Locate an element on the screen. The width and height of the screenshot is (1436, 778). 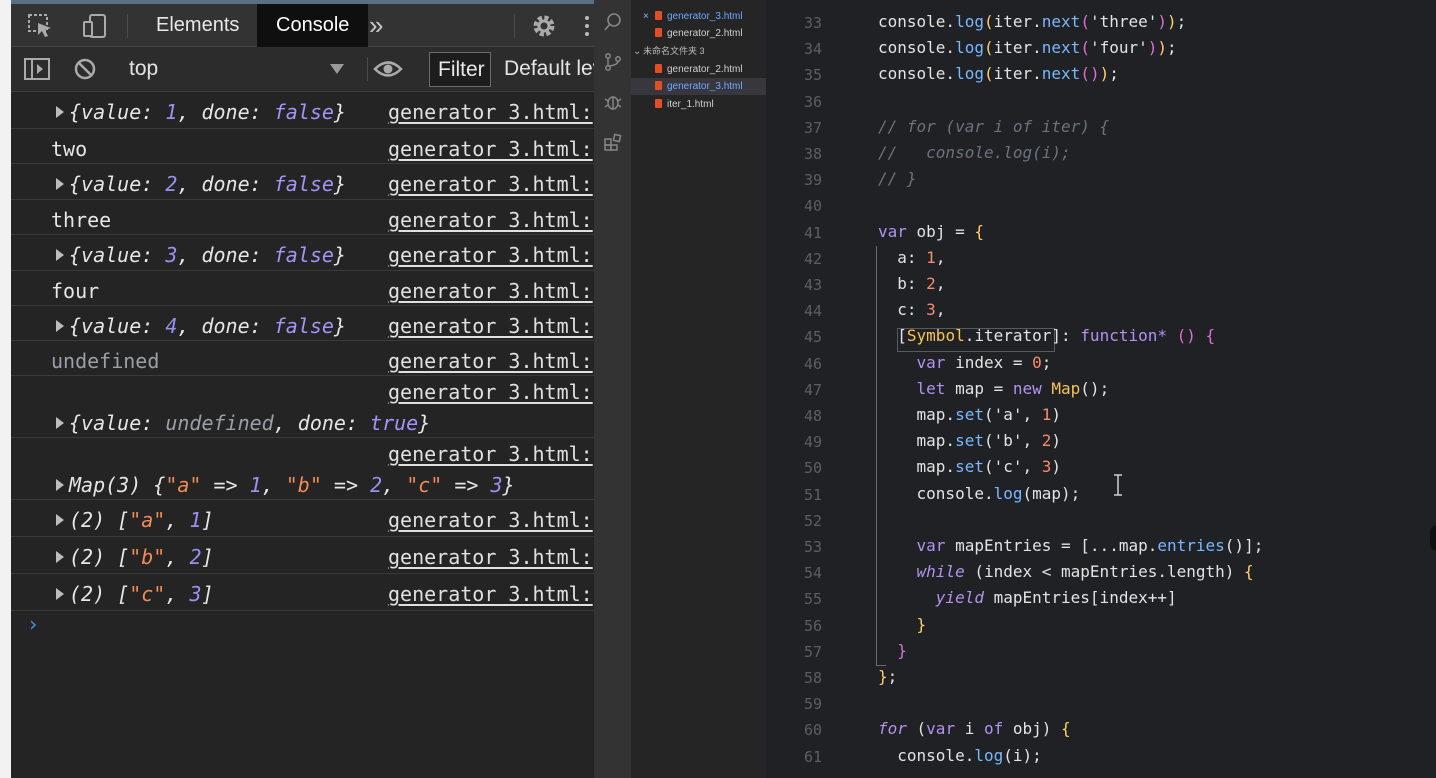
message-text: {value: undefined, done: true} is located at coordinates (250, 423).